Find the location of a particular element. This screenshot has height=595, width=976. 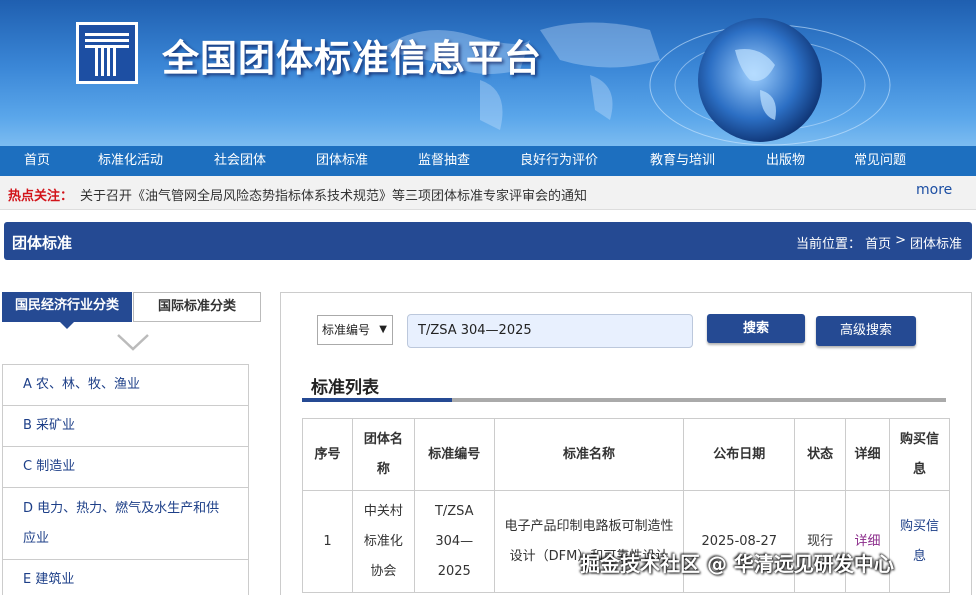

col-header-detail: 详细 is located at coordinates (868, 454).